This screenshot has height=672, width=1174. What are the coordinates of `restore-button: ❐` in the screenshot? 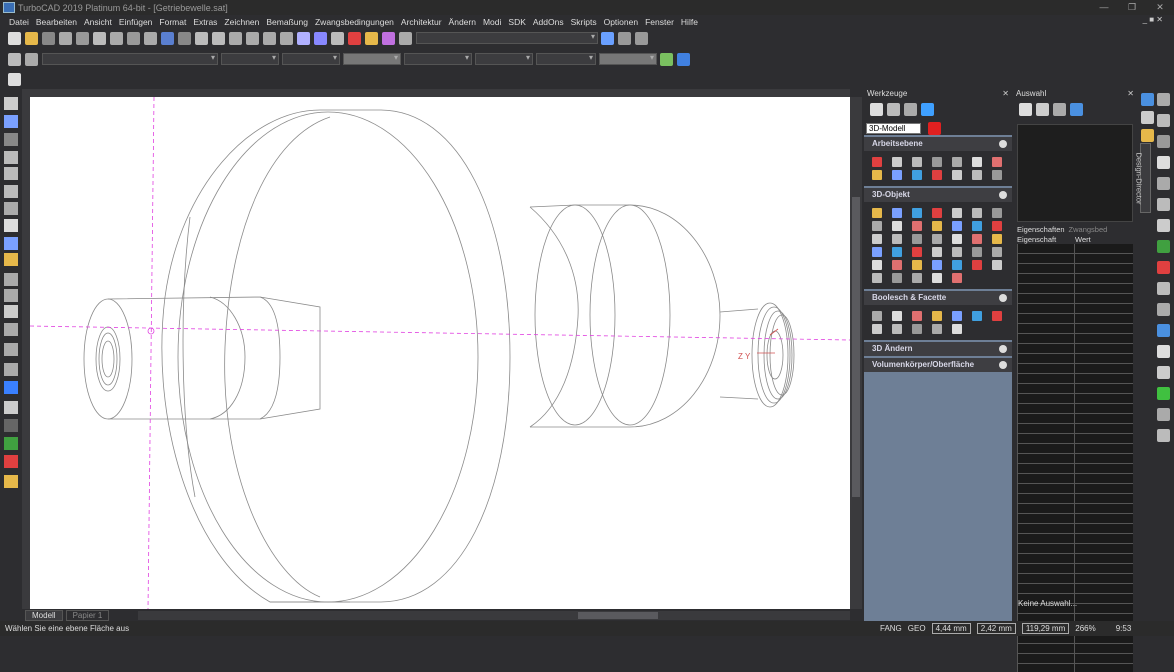 It's located at (1132, 7).